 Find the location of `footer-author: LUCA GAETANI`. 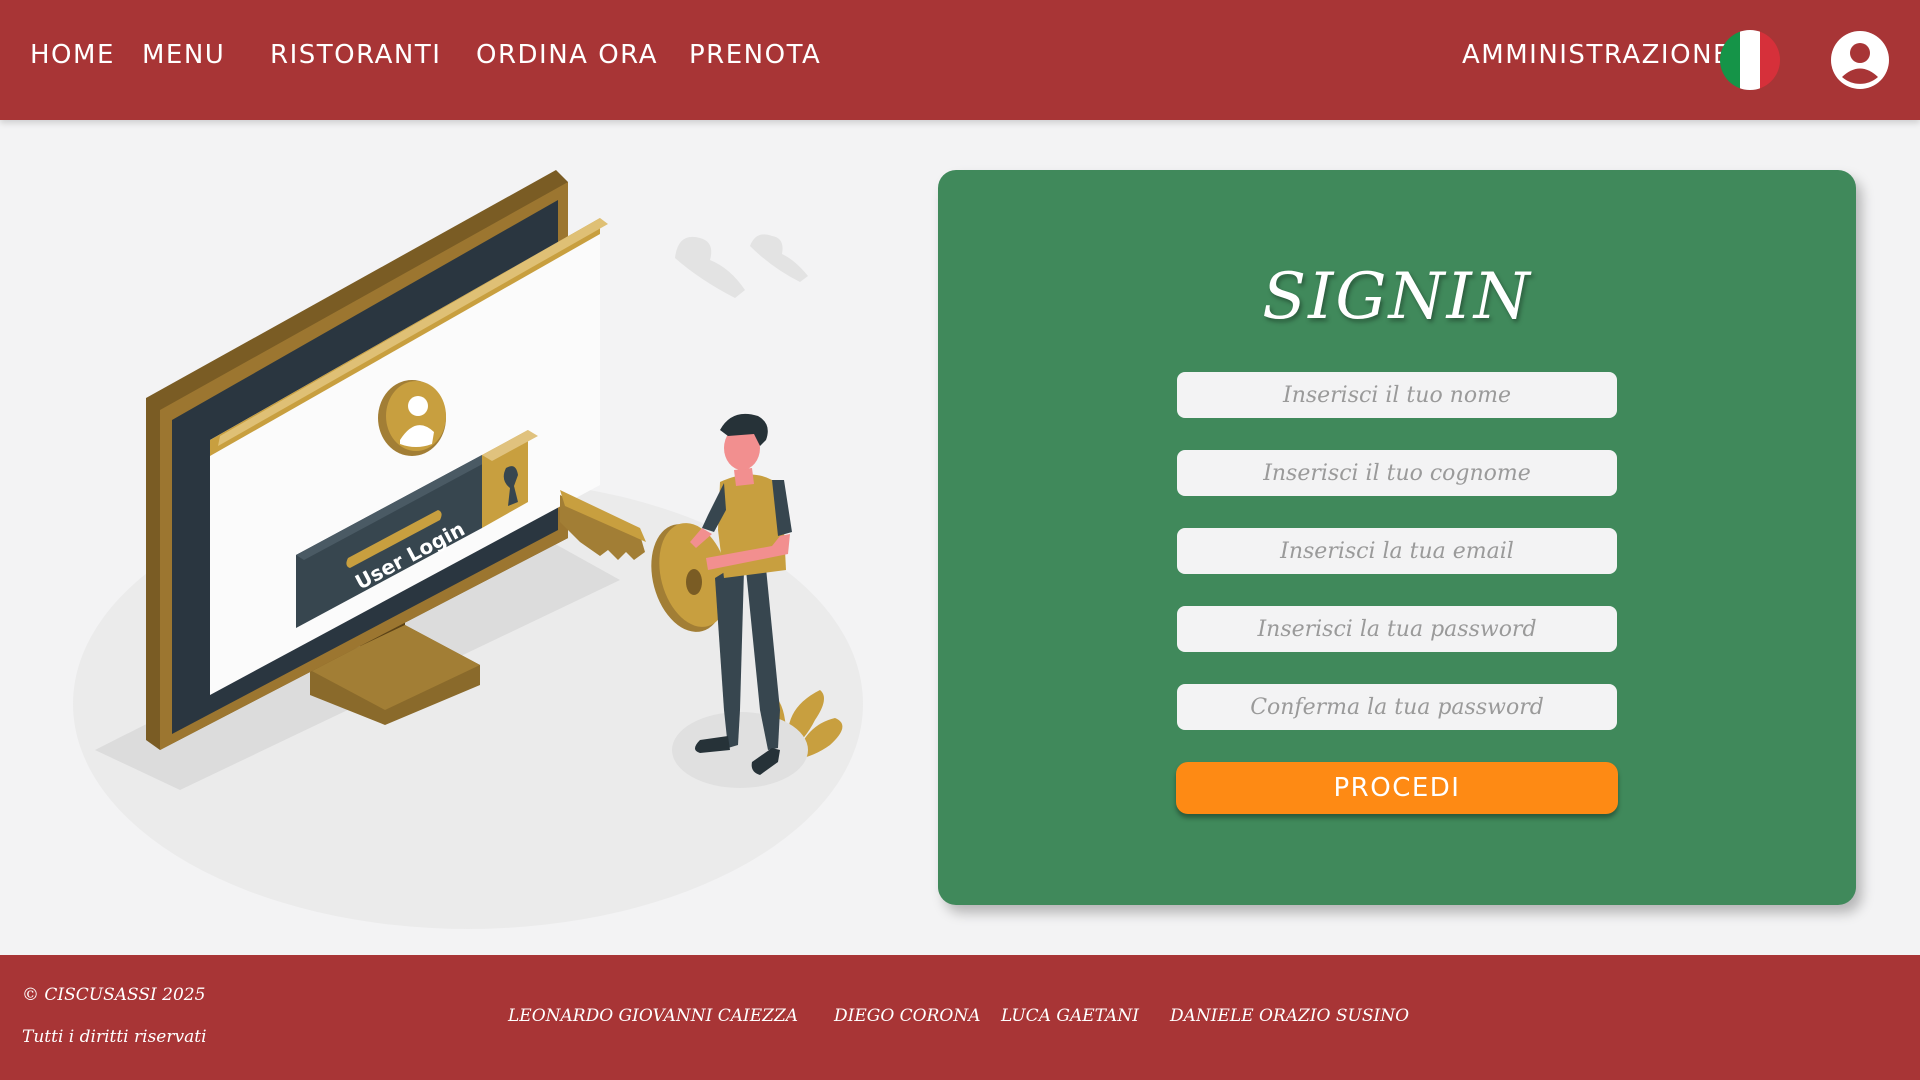

footer-author: LUCA GAETANI is located at coordinates (1070, 1016).